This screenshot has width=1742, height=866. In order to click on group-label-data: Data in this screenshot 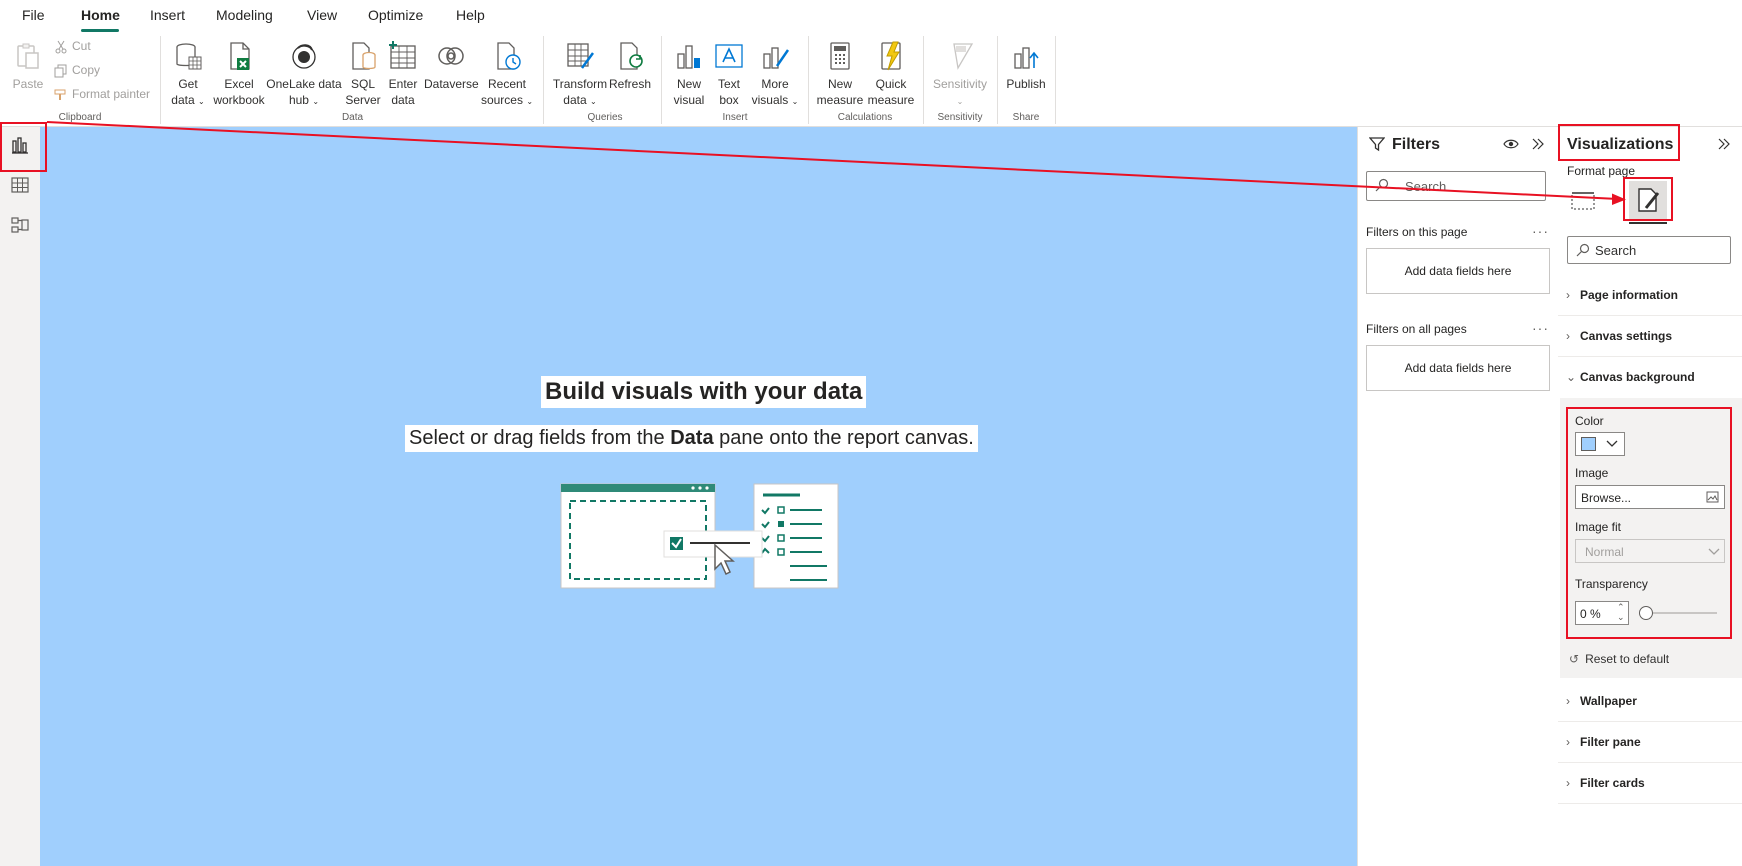, I will do `click(352, 117)`.